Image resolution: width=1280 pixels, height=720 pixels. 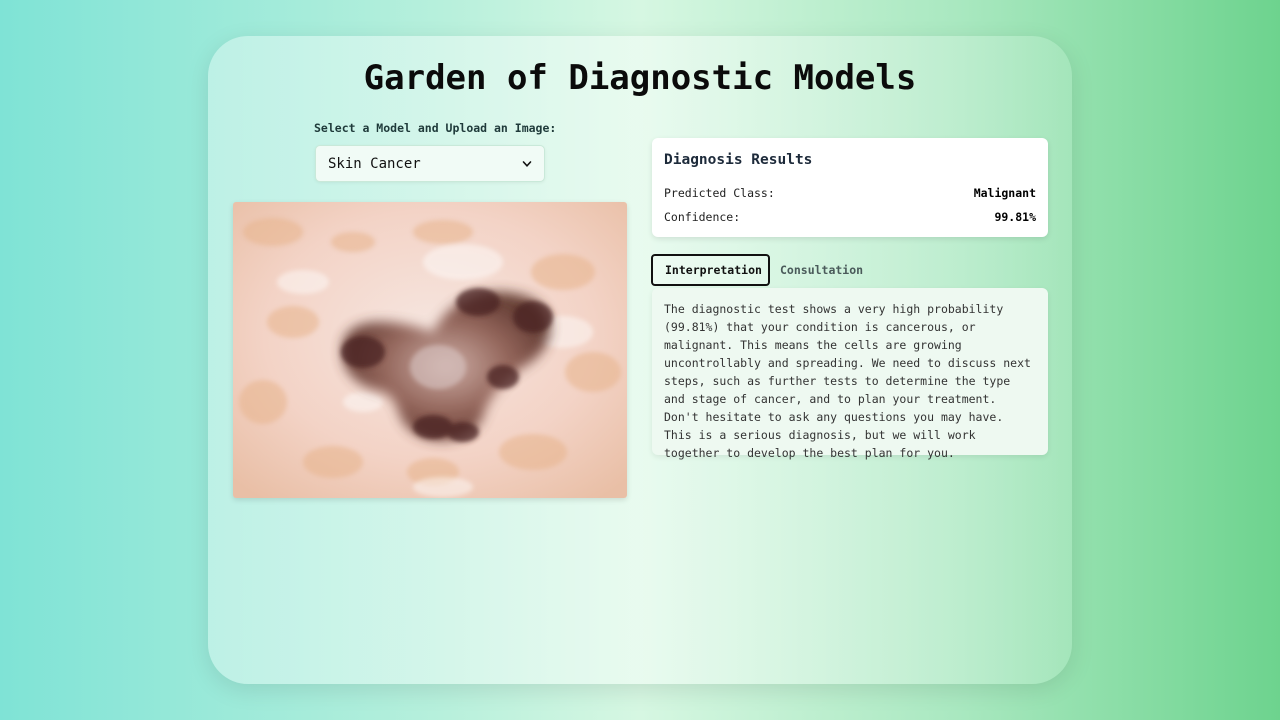 I want to click on model-select-label: Select a Model and Upload an Image:, so click(x=435, y=128).